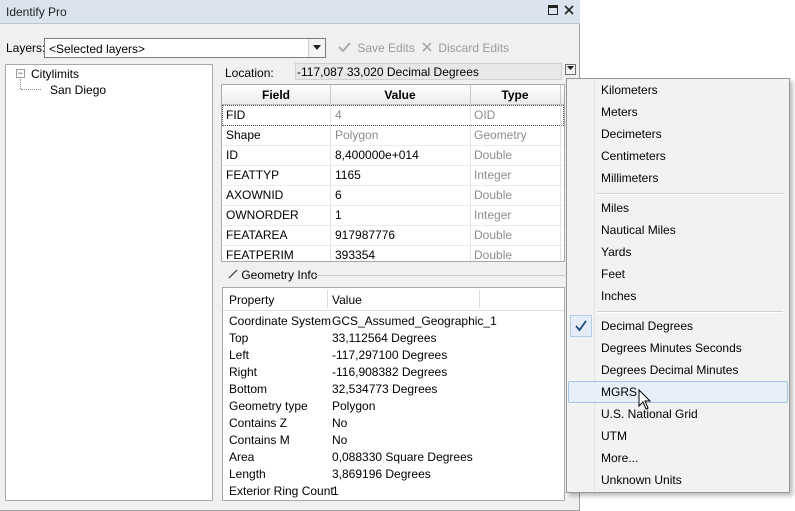 This screenshot has height=511, width=795. Describe the element at coordinates (493, 215) in the screenshot. I see `field-type: Integer` at that location.